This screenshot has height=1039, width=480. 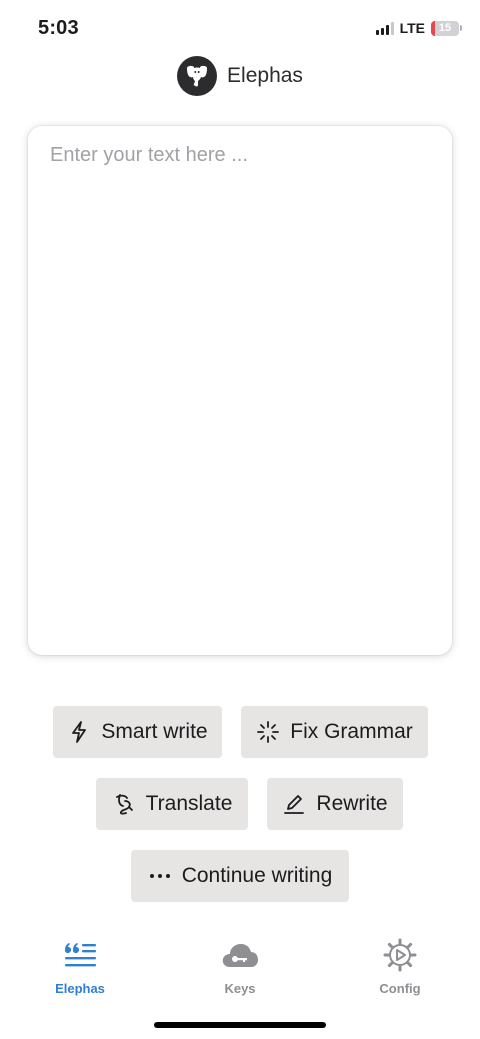 I want to click on status-bar: 5:03 LTE 15, so click(x=240, y=28).